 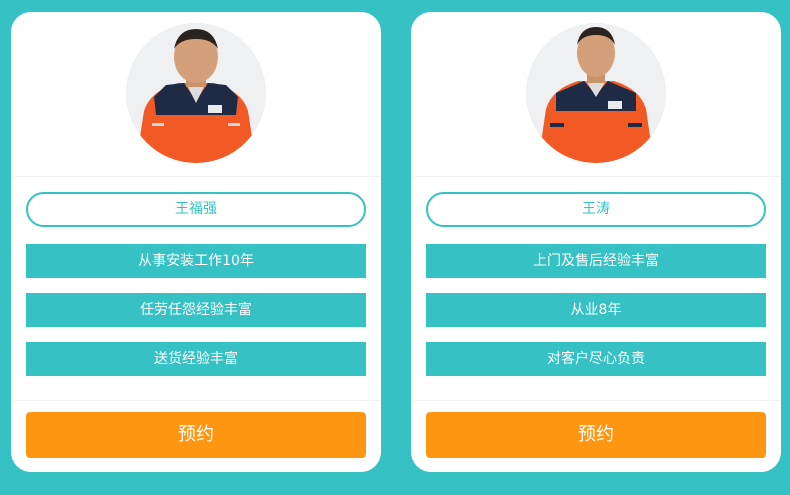 I want to click on feature-label: 上门及售后经验丰富, so click(x=596, y=261).